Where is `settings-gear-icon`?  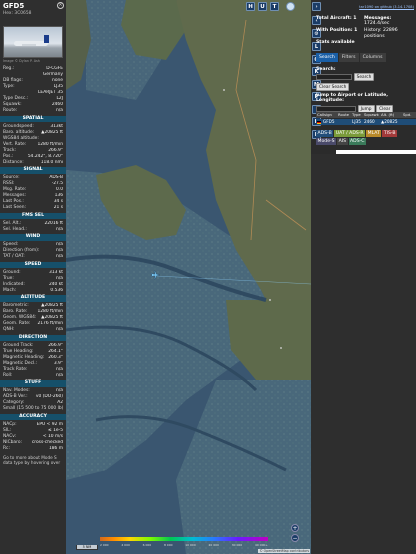 settings-gear-icon is located at coordinates (290, 6).